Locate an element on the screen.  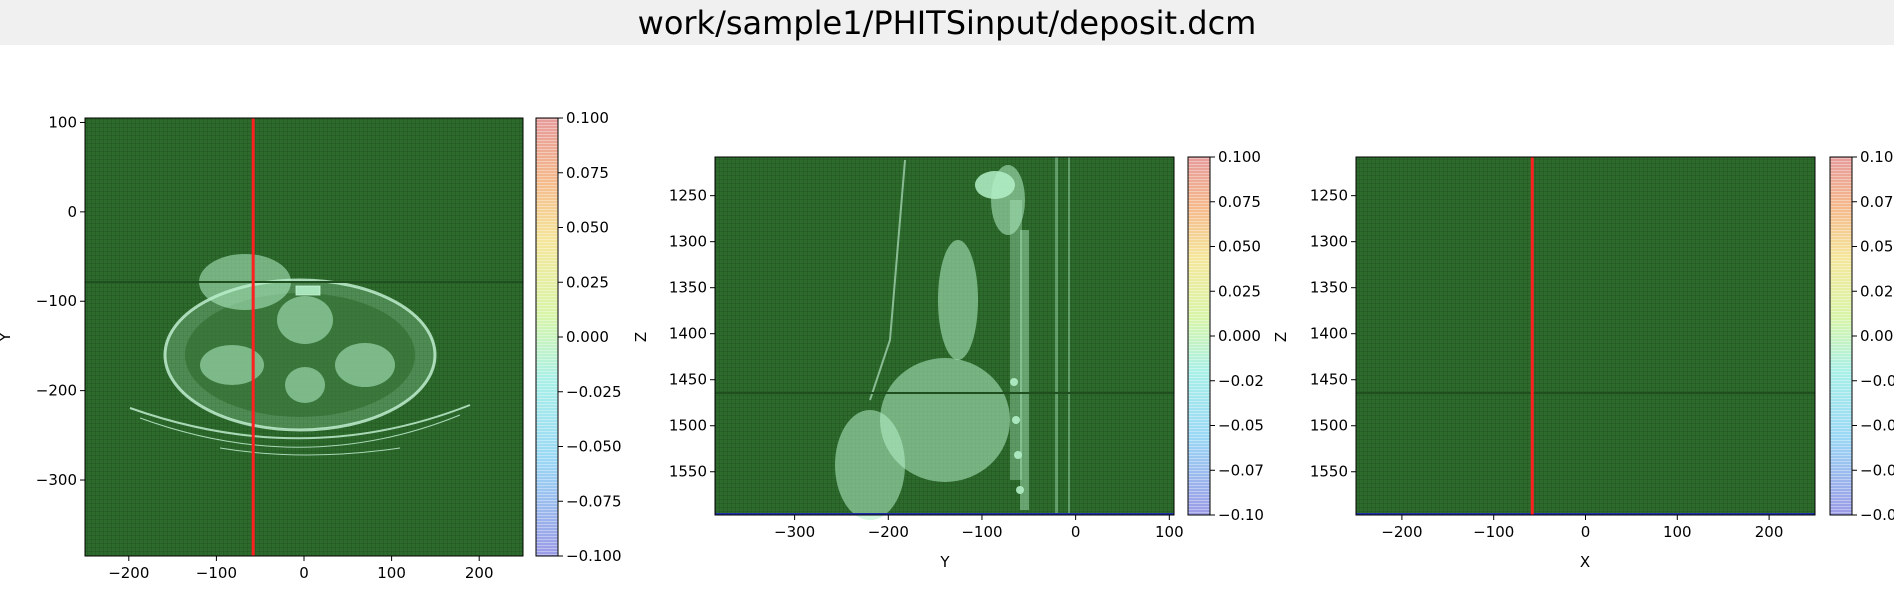
colorbar-tick-label: 0.07 is located at coordinates (1876, 202).